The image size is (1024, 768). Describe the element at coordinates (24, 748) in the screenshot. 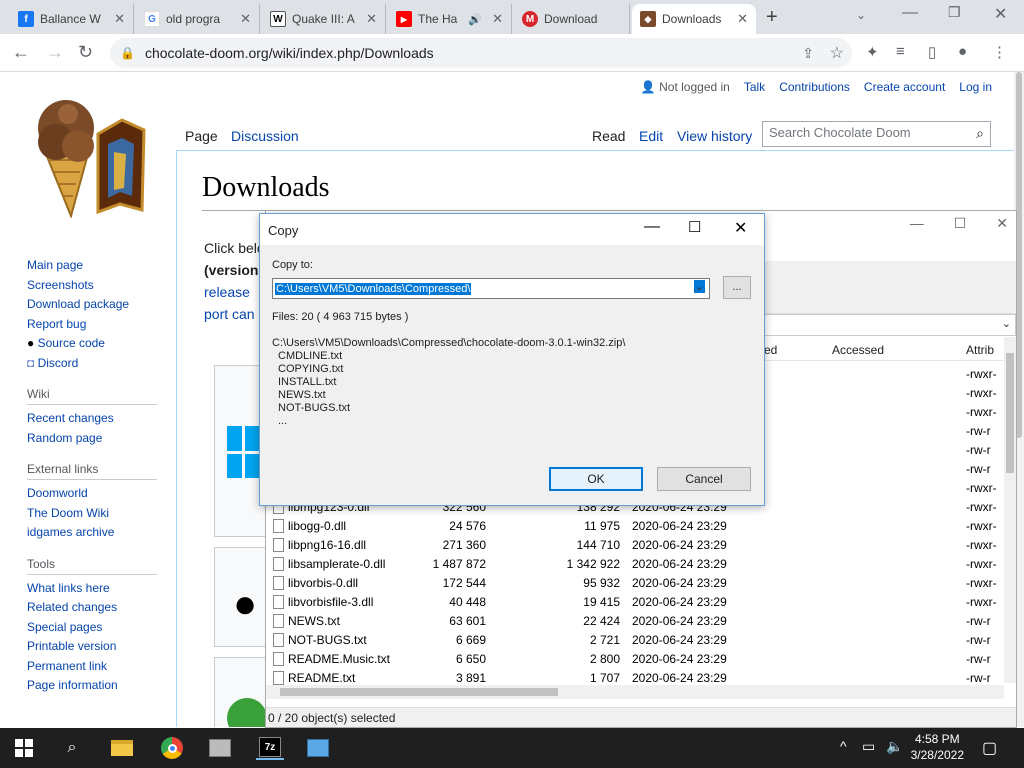

I see `windows-start-icon` at that location.